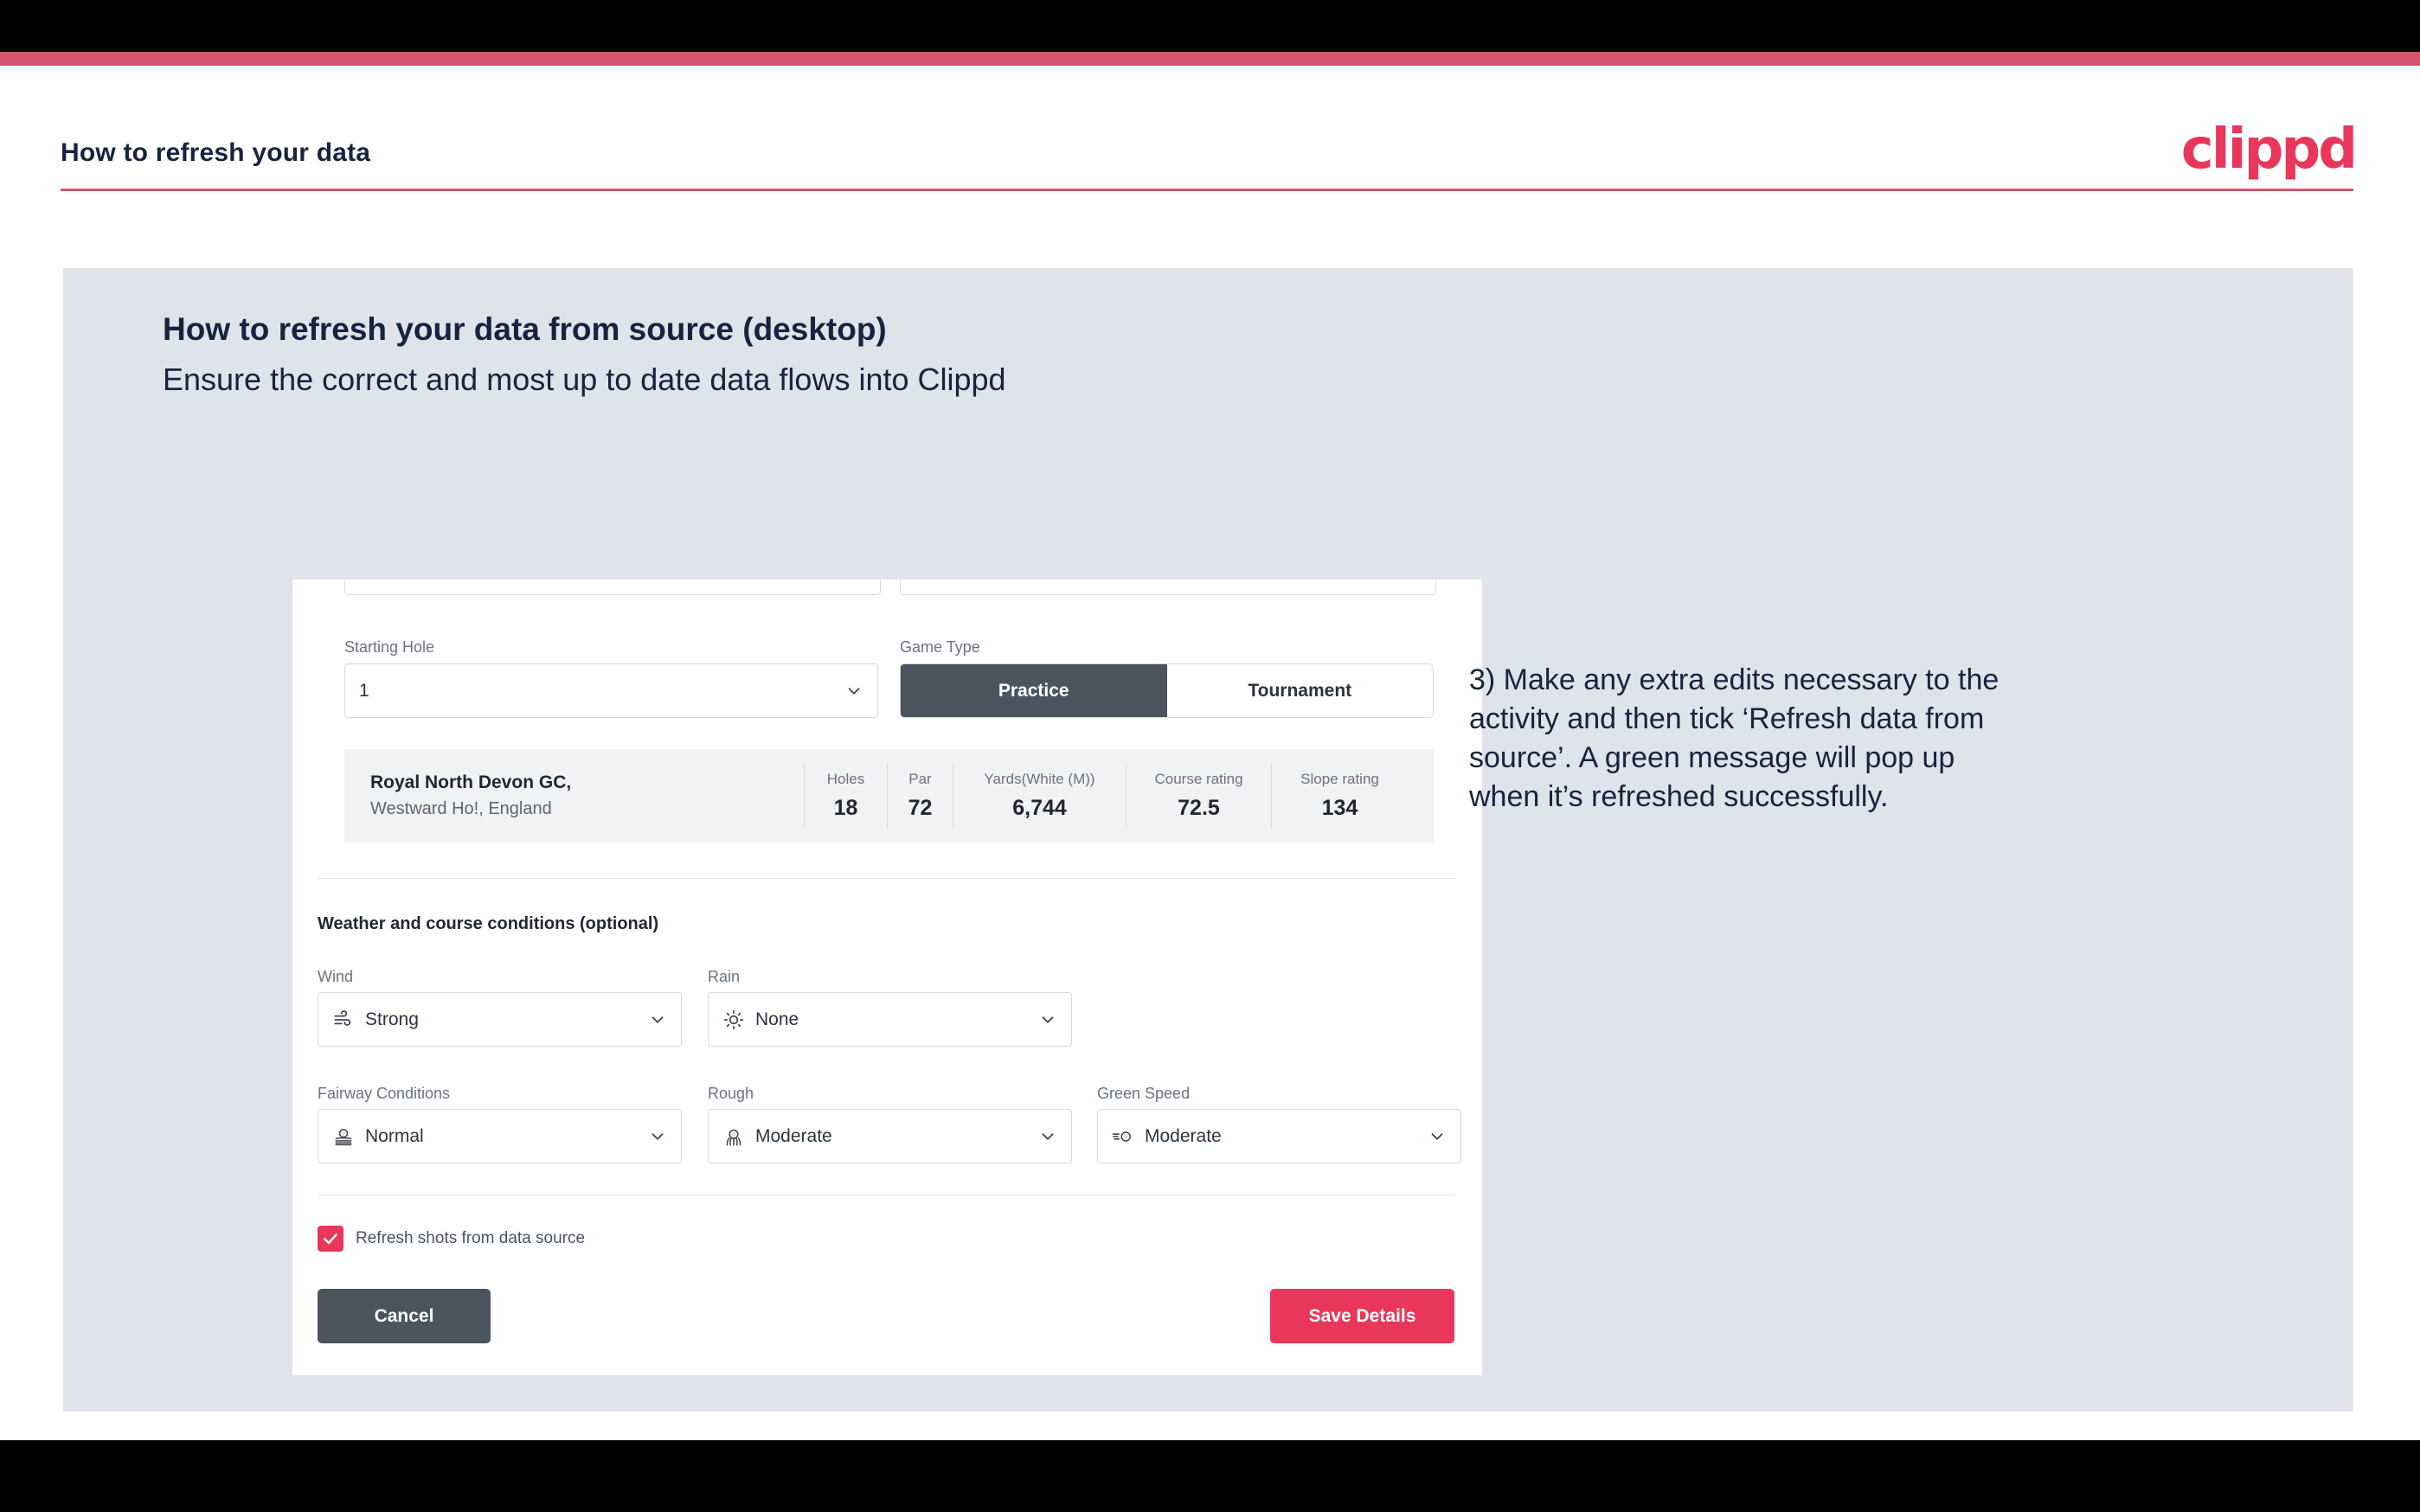  I want to click on wind-select: Strong, so click(500, 1019).